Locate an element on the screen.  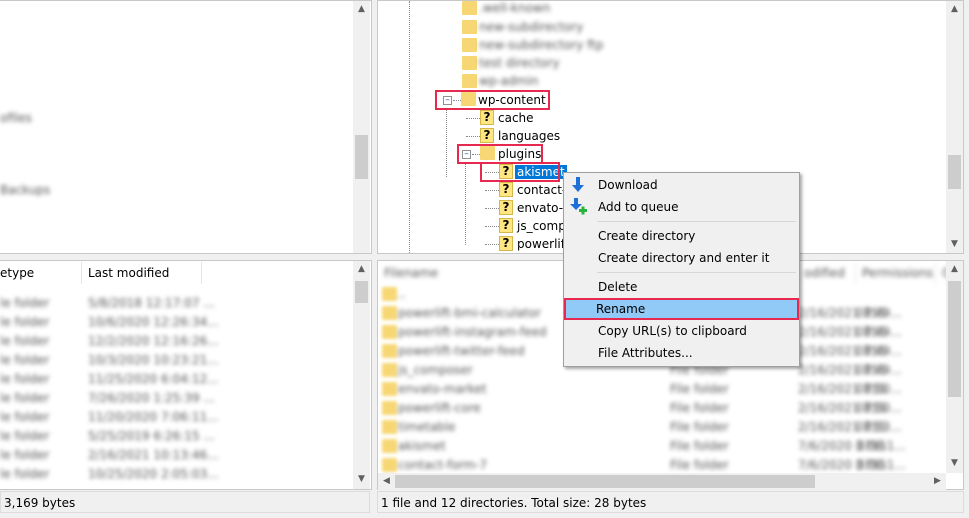
tree-item: new-subdirectory ftp is located at coordinates (541, 45).